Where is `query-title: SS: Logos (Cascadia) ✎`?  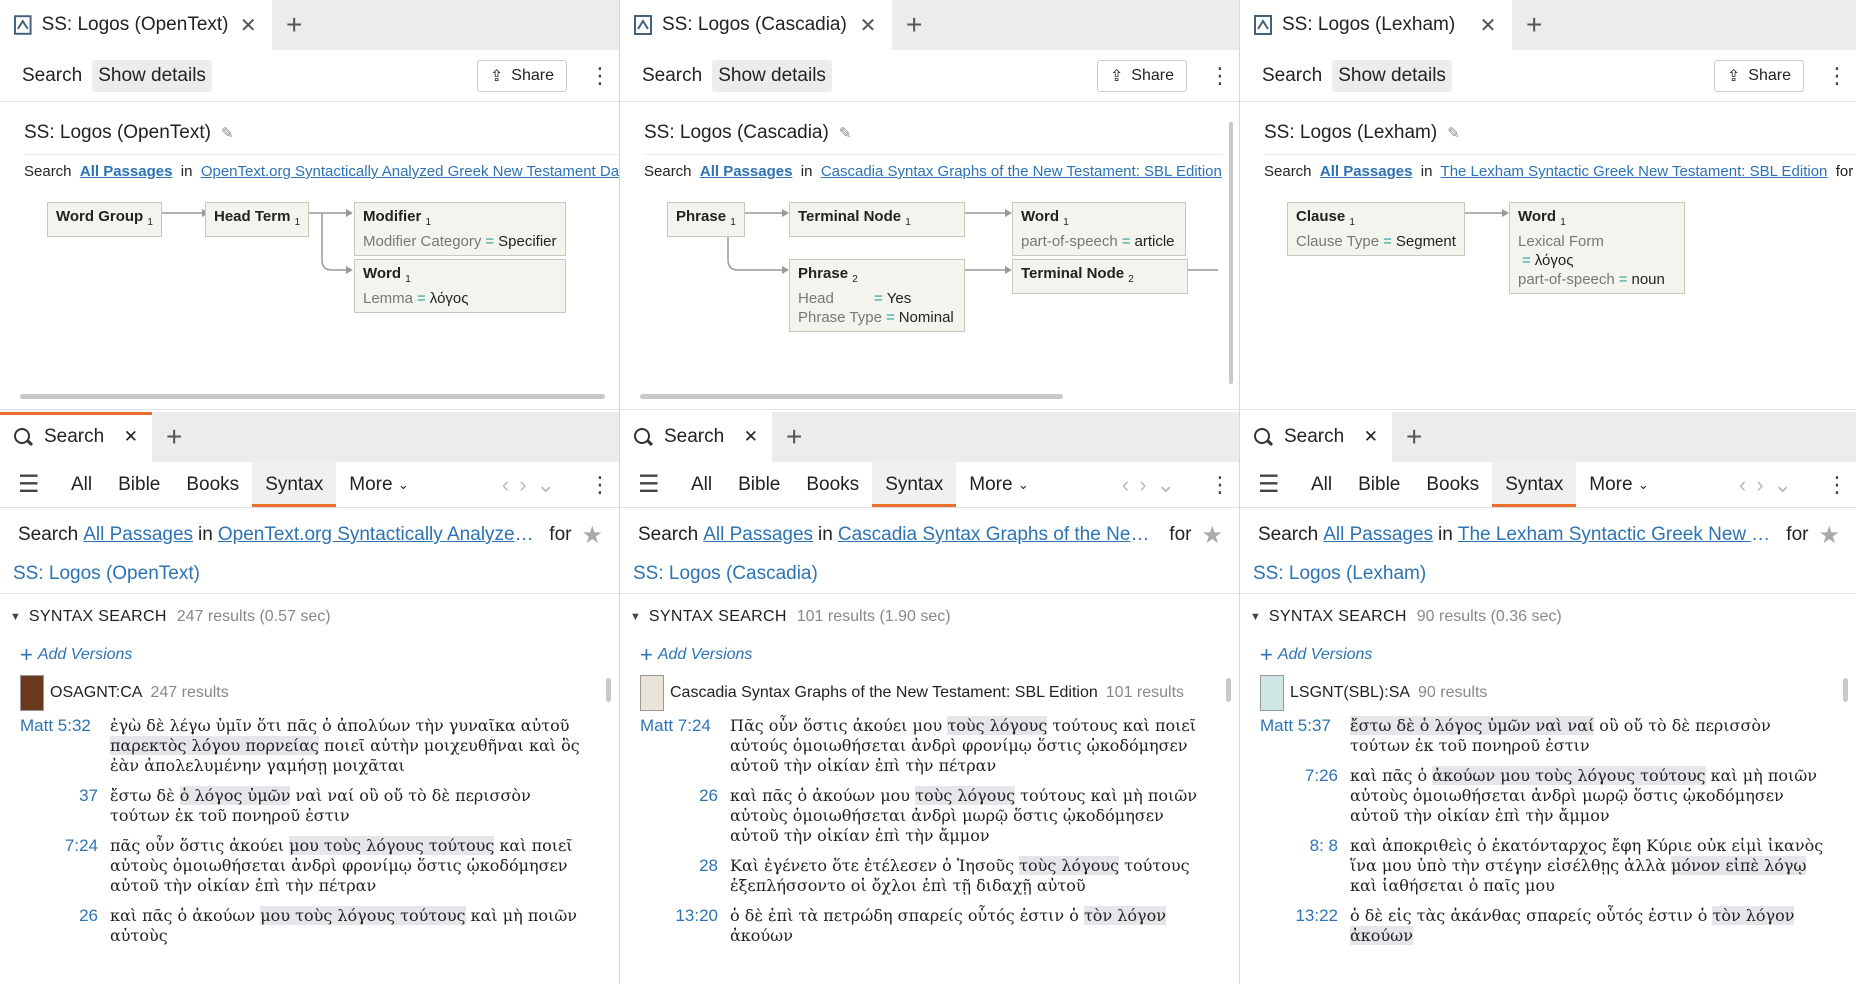
query-title: SS: Logos (Cascadia) ✎ is located at coordinates (747, 133).